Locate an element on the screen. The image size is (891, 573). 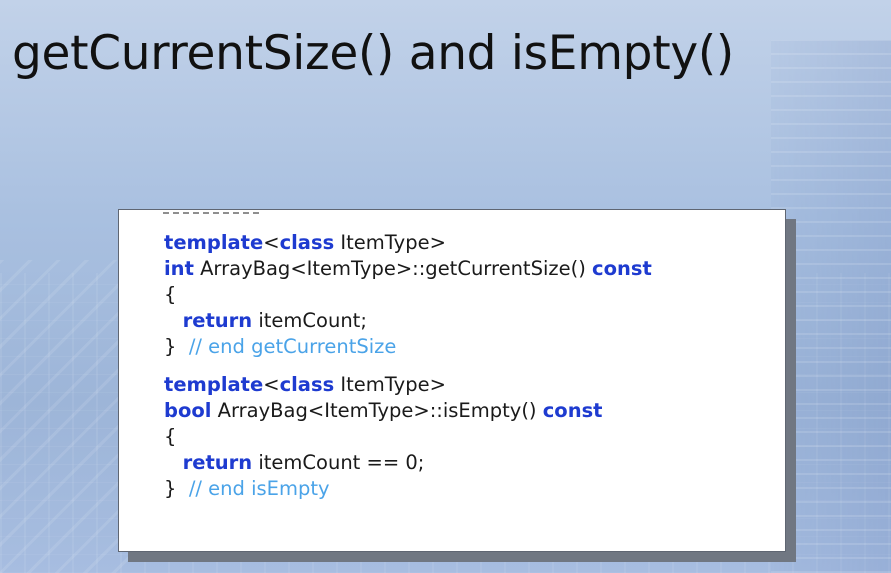
code-line-template-2: template<class ItemType> is located at coordinates (305, 384).